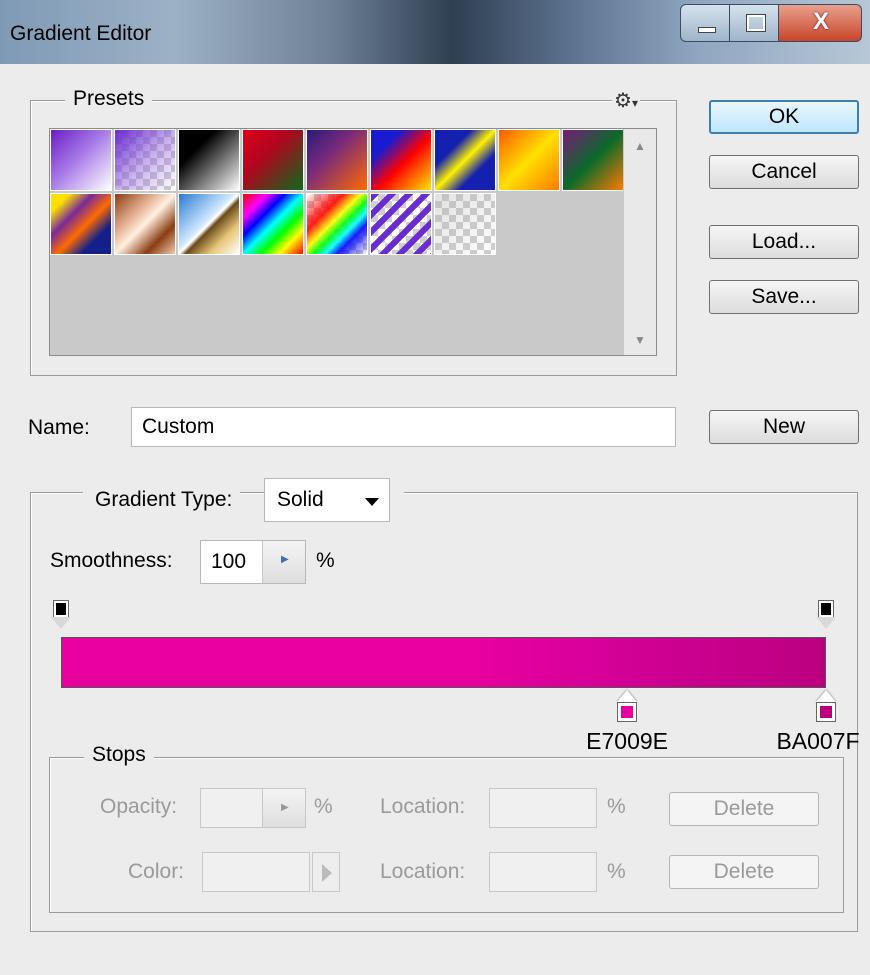  What do you see at coordinates (818, 741) in the screenshot?
I see `color-stop-hex-label: BA007F` at bounding box center [818, 741].